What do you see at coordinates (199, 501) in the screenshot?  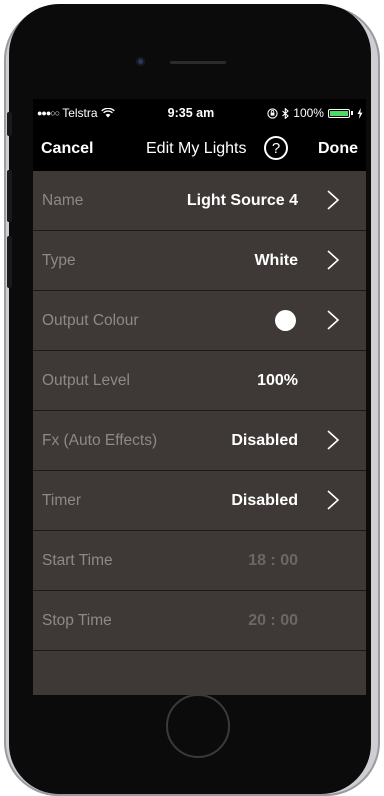 I see `row-timer: Timer Disabled` at bounding box center [199, 501].